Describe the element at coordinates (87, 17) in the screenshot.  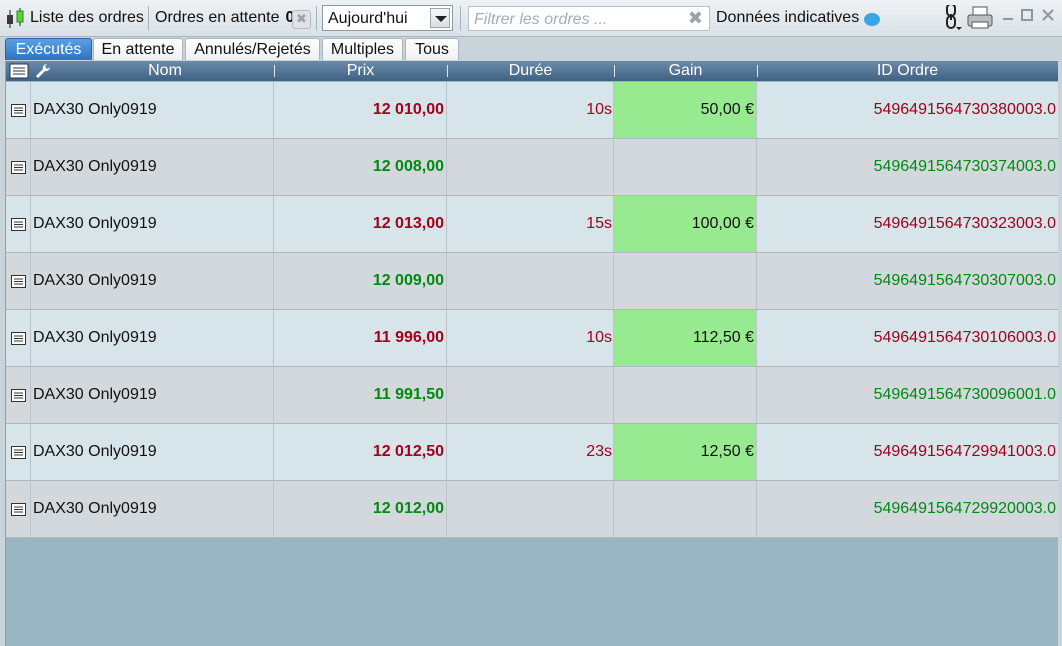
I see `order-list-title: Liste des ordres` at that location.